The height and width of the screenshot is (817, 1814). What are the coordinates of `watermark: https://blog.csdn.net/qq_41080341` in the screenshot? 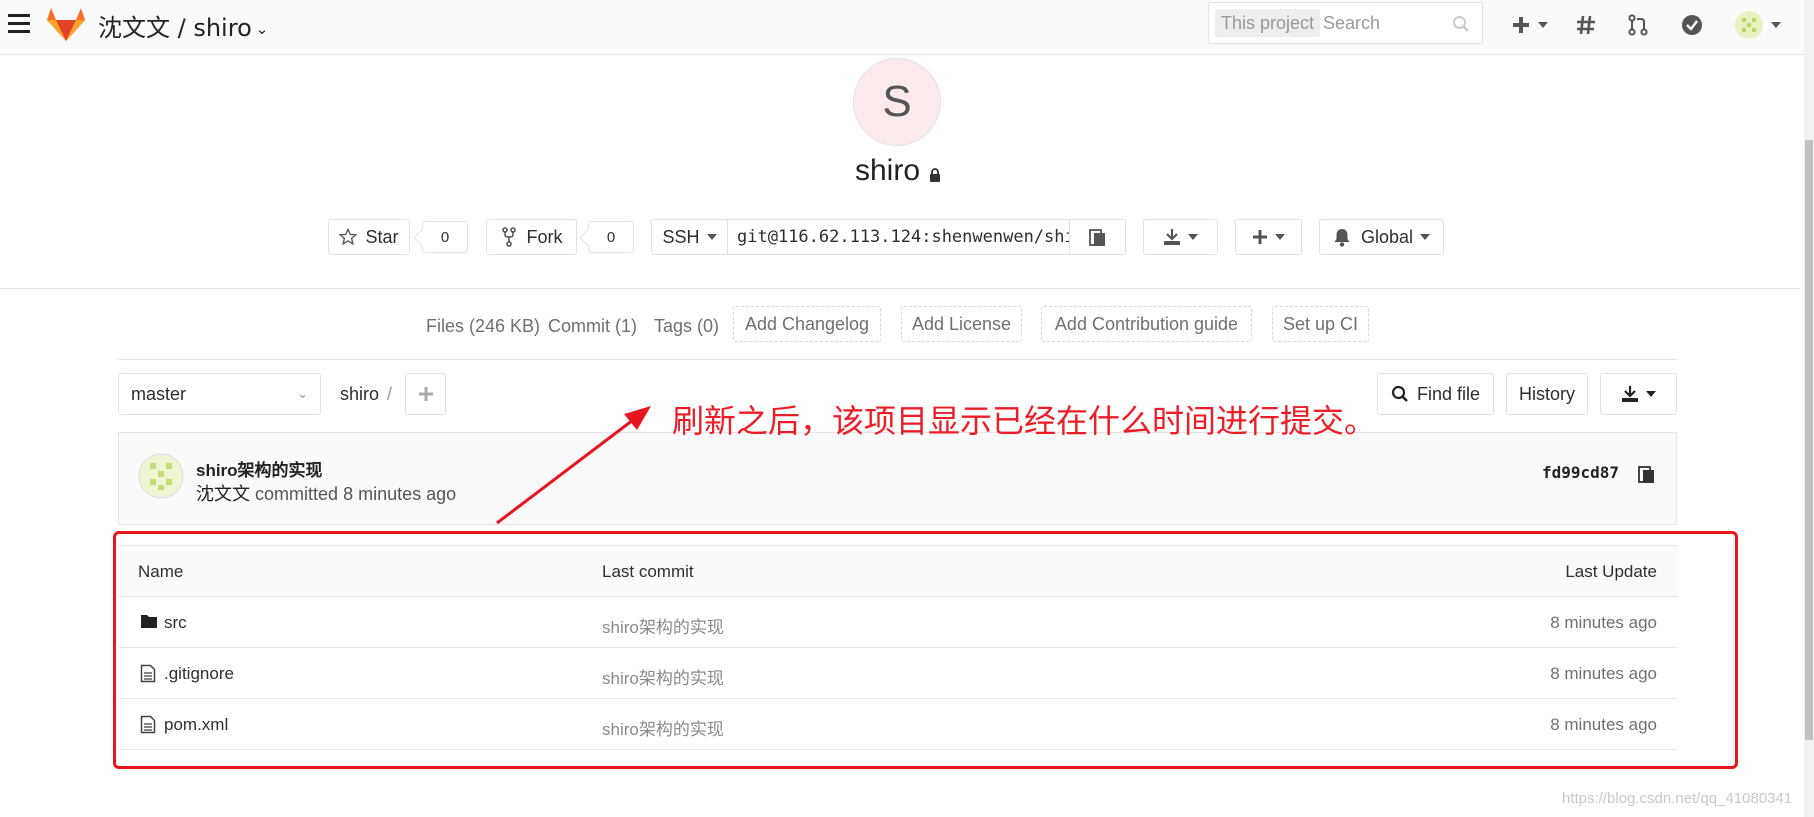 It's located at (1677, 798).